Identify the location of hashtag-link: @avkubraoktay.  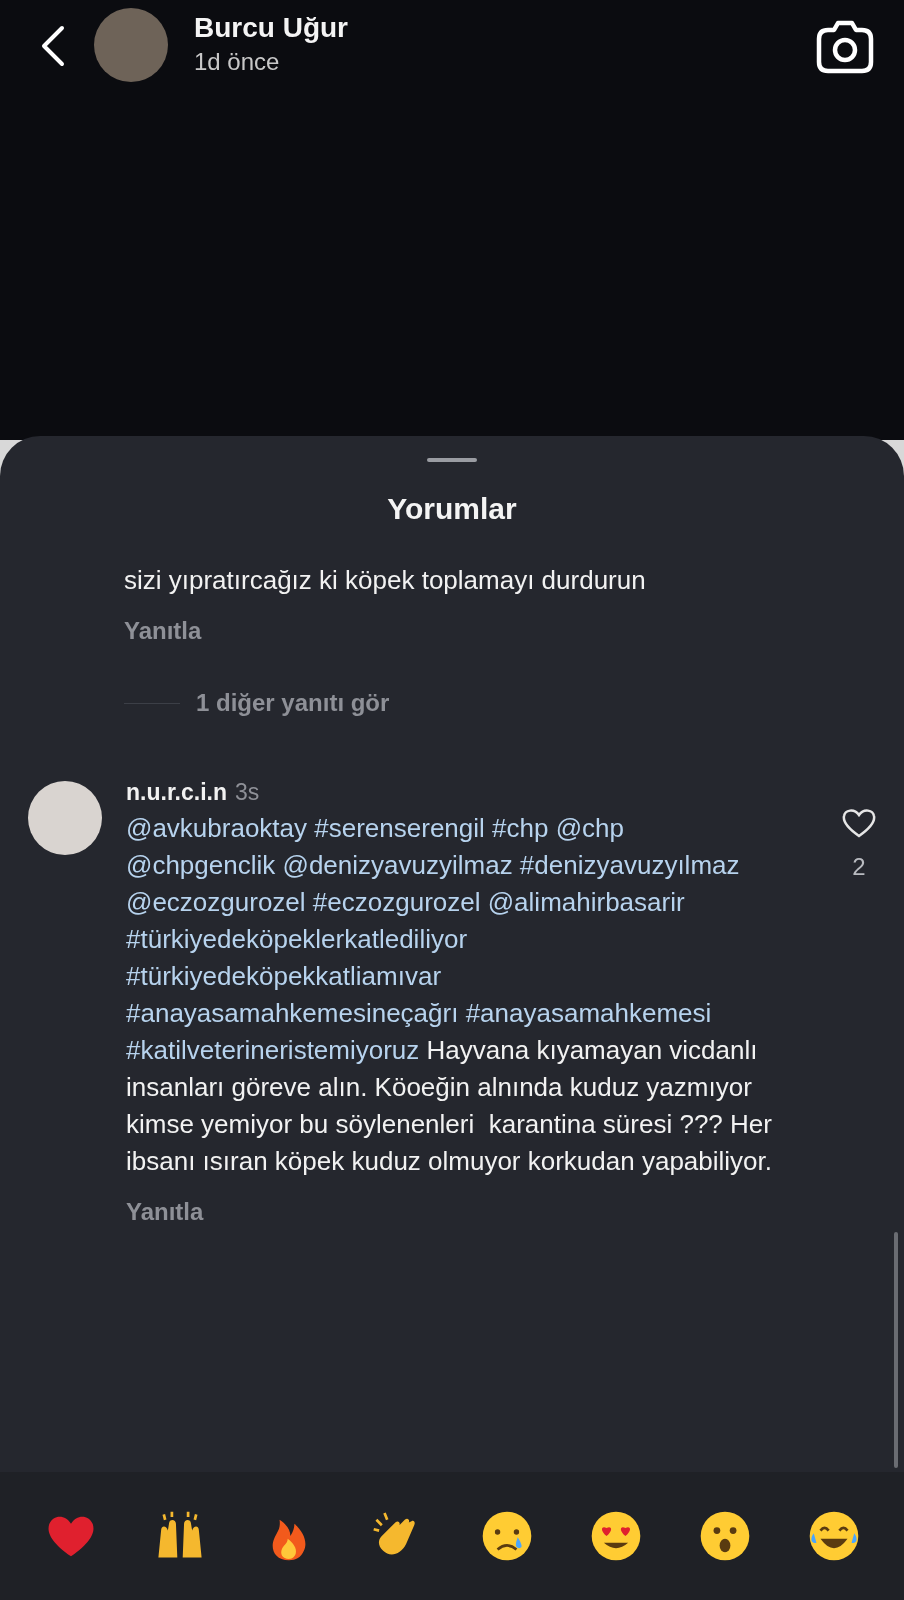
(217, 828).